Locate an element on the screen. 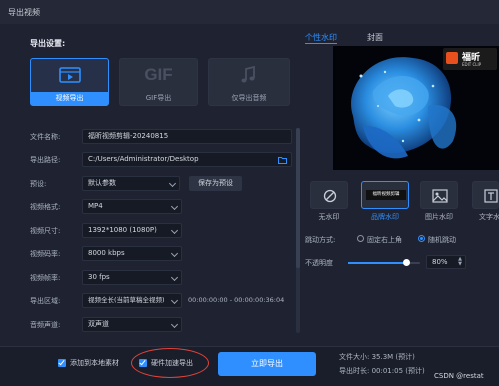 Image resolution: width=499 pixels, height=386 pixels. image-icon is located at coordinates (440, 196).